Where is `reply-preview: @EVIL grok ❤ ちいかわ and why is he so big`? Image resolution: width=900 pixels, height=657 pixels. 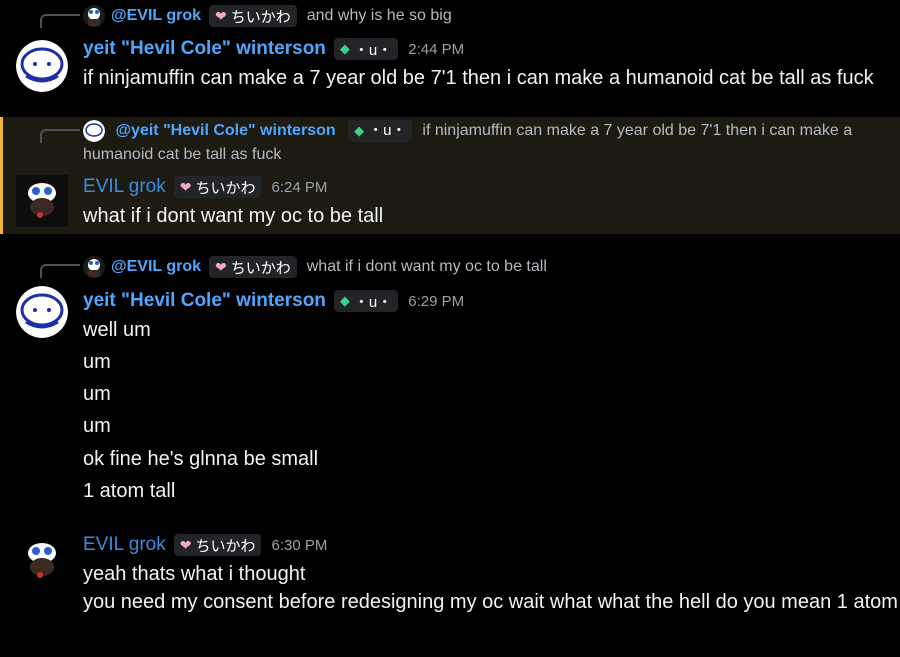
reply-preview: @EVIL grok ❤ ちいかわ and why is he so big is located at coordinates (267, 16).